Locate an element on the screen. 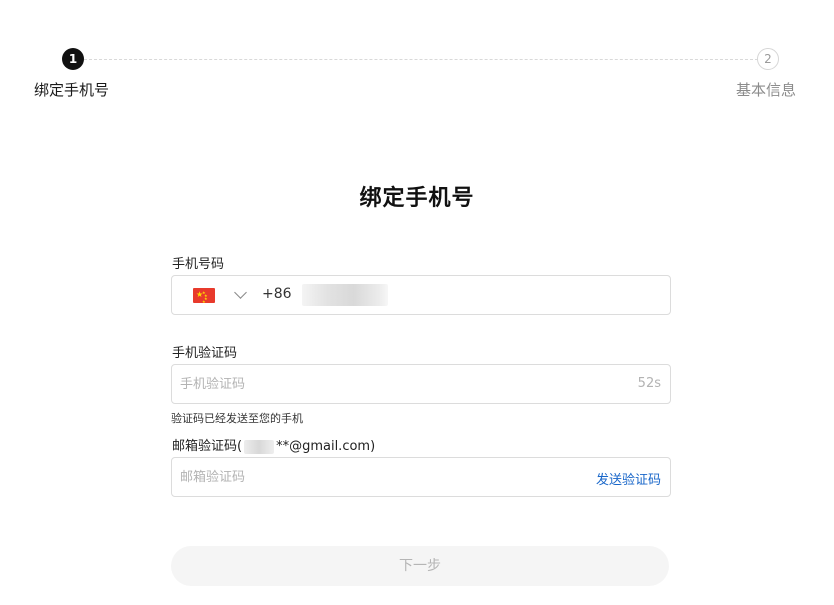  email-code-input is located at coordinates (390, 477).